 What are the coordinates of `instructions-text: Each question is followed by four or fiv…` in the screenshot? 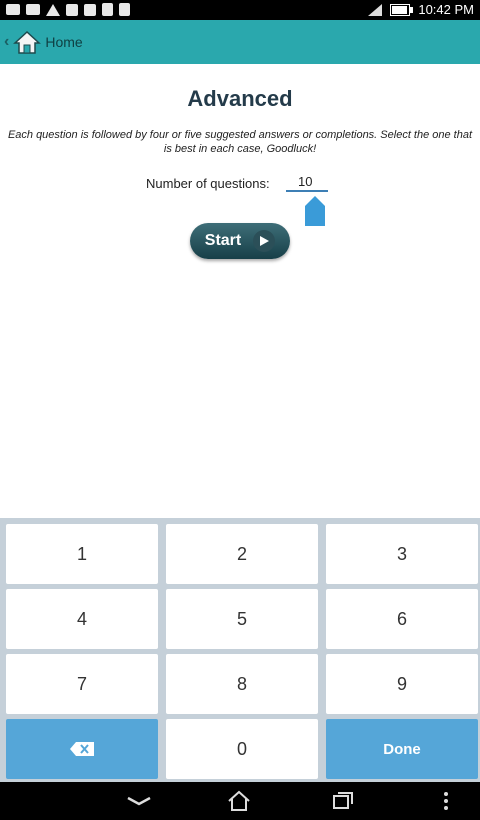 It's located at (240, 142).